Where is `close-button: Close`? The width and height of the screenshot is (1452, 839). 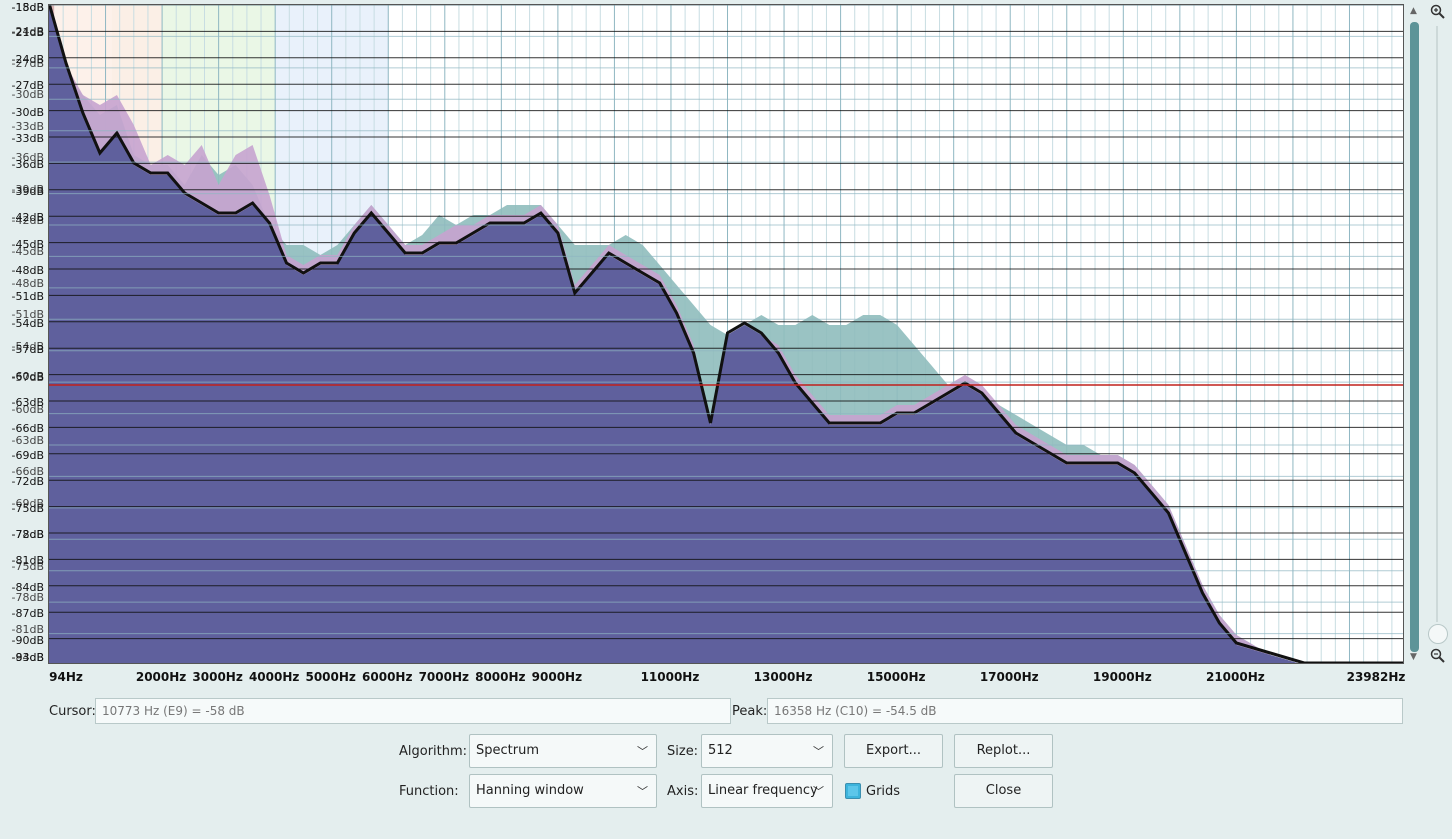 close-button: Close is located at coordinates (1003, 791).